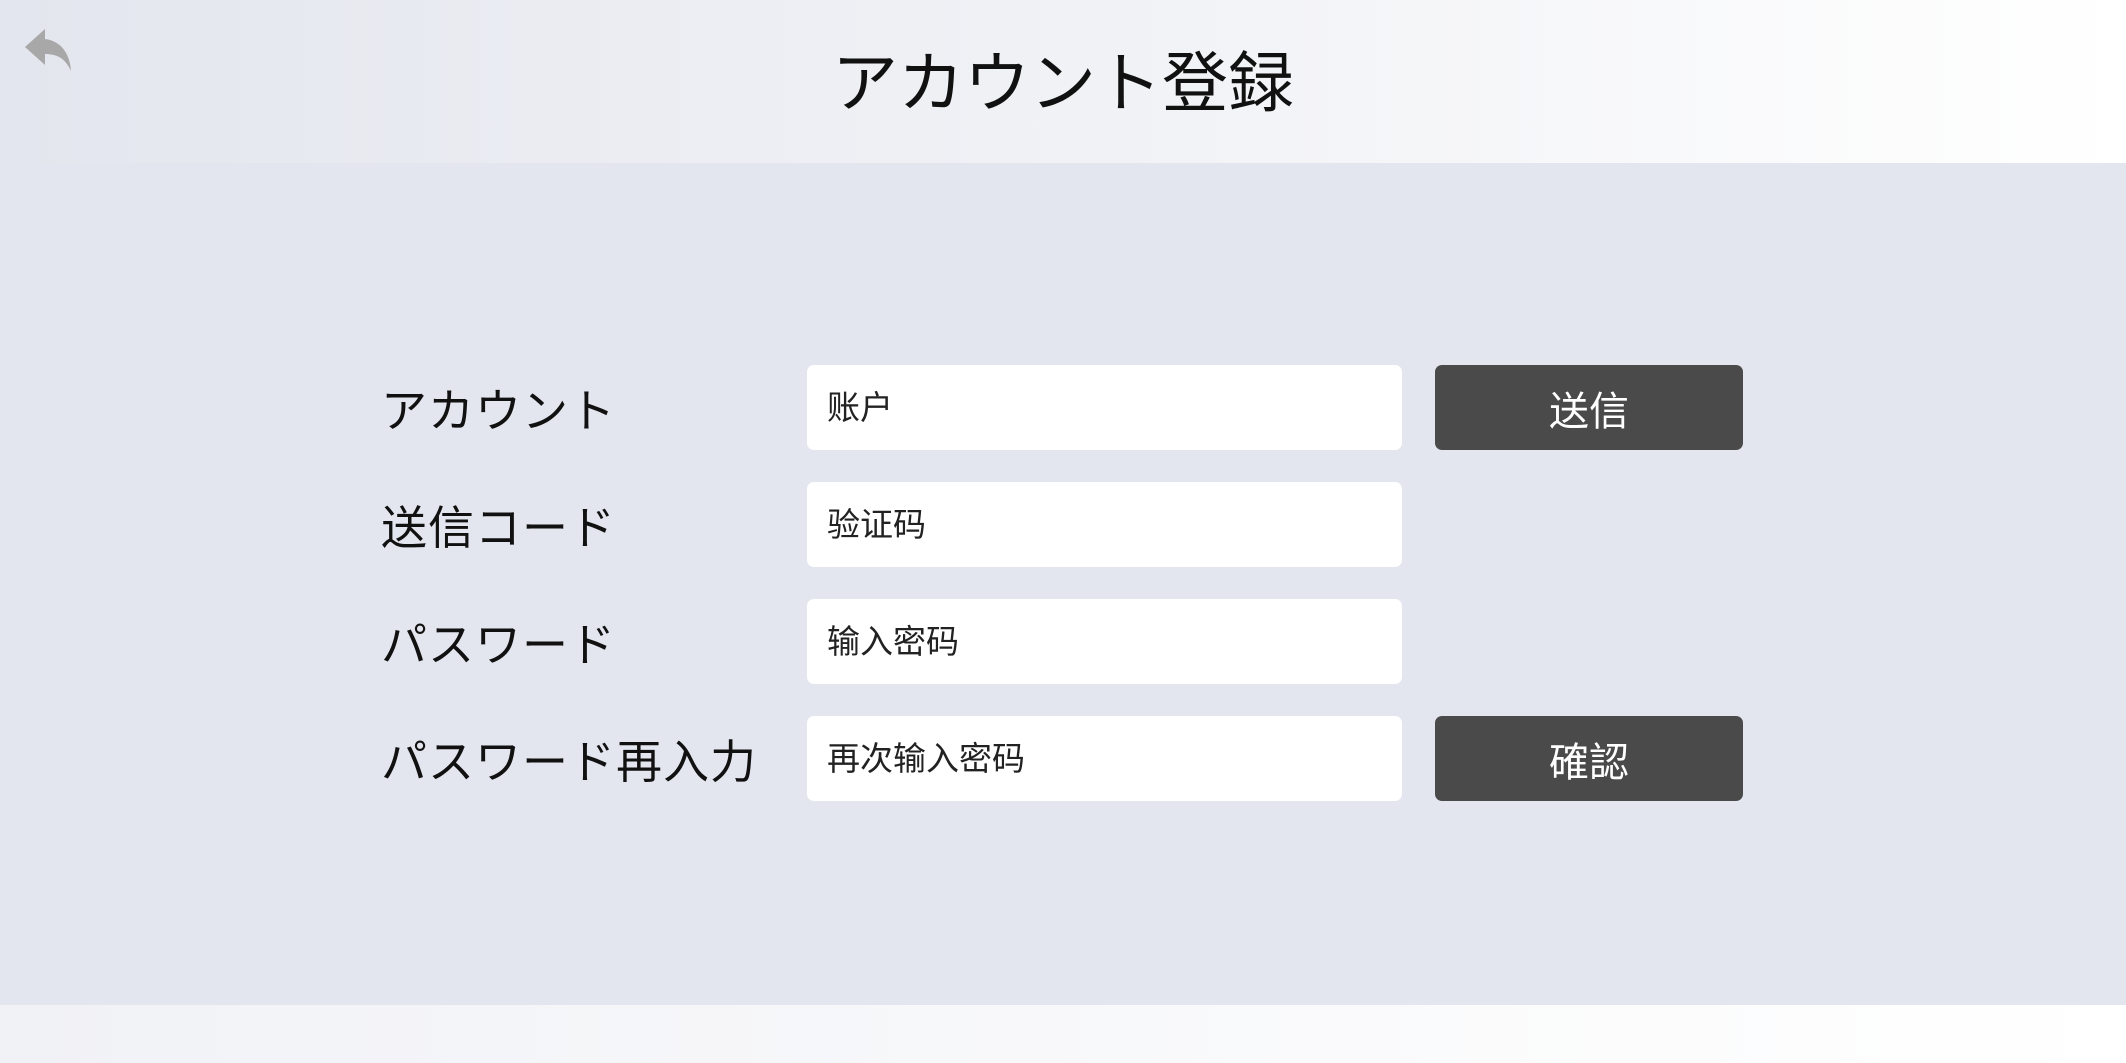 The height and width of the screenshot is (1063, 2126). I want to click on password-label: パスワード, so click(498, 644).